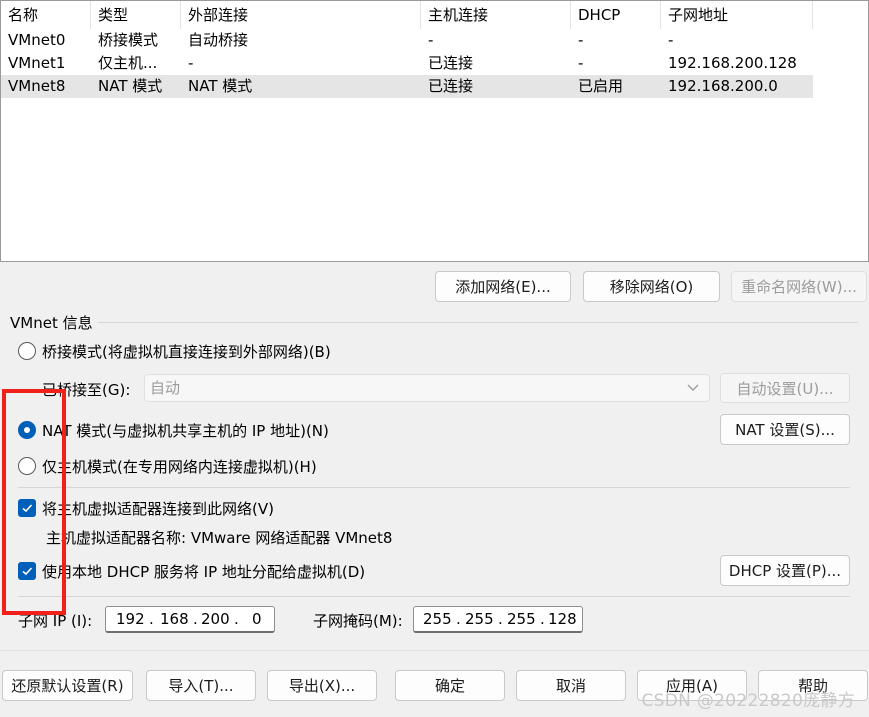  I want to click on host-only-mode-label: 仅主机模式(在专用网络内连接虚拟机)(H), so click(179, 466).